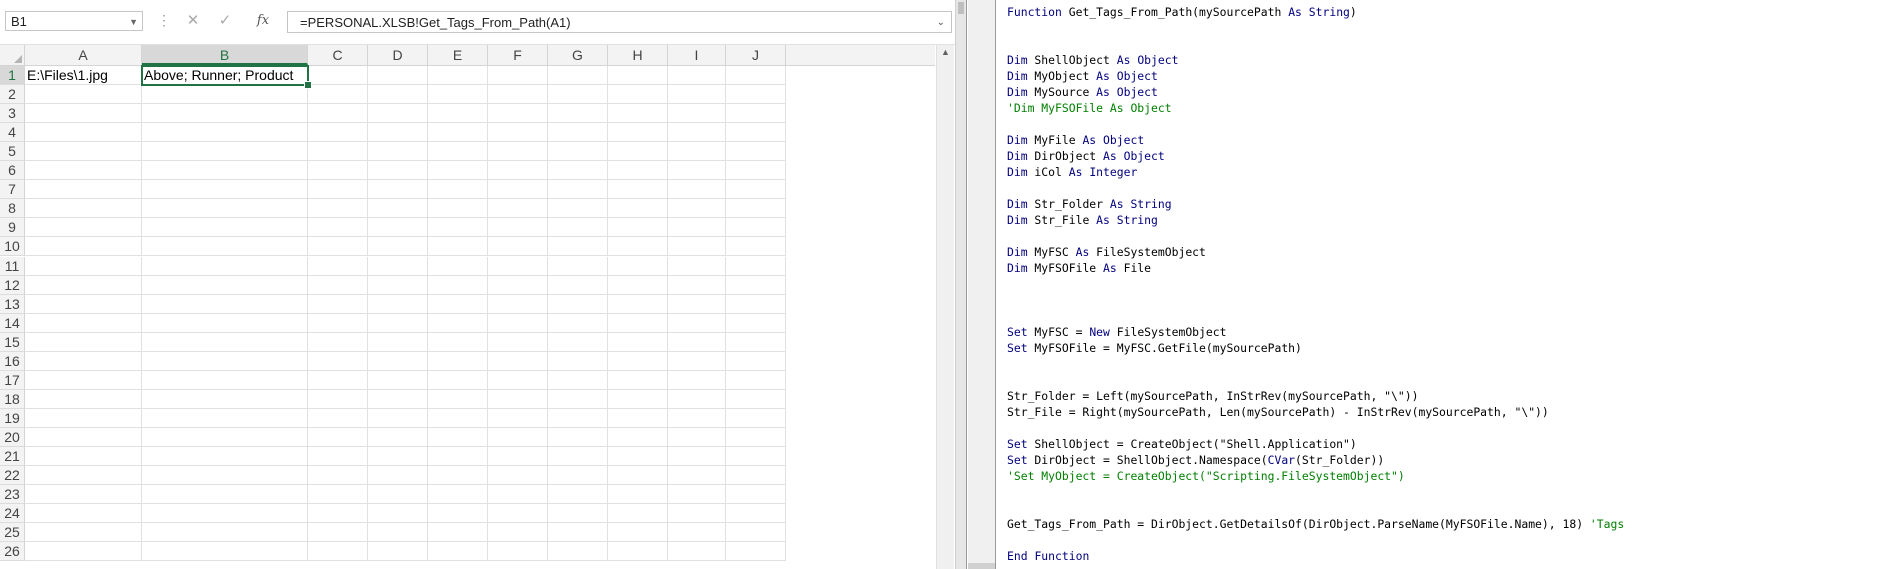 This screenshot has width=1892, height=569. What do you see at coordinates (12, 209) in the screenshot?
I see `row-header-8: 8` at bounding box center [12, 209].